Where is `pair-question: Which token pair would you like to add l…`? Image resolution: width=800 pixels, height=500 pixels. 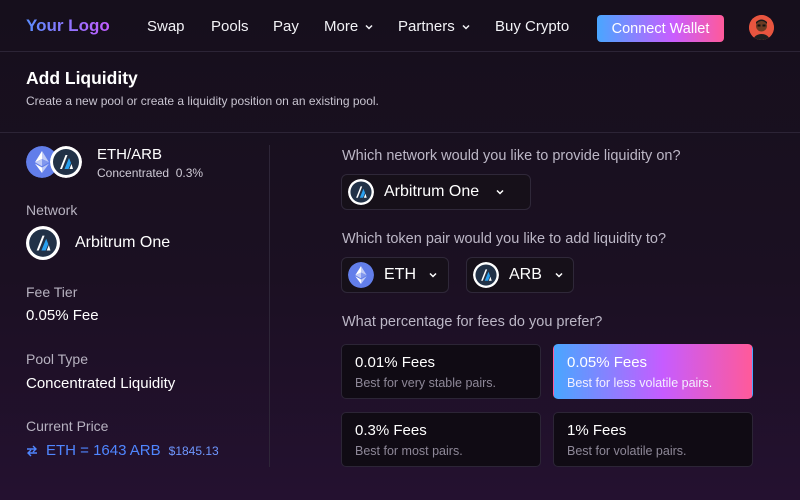
pair-question: Which token pair would you like to add l… is located at coordinates (504, 239).